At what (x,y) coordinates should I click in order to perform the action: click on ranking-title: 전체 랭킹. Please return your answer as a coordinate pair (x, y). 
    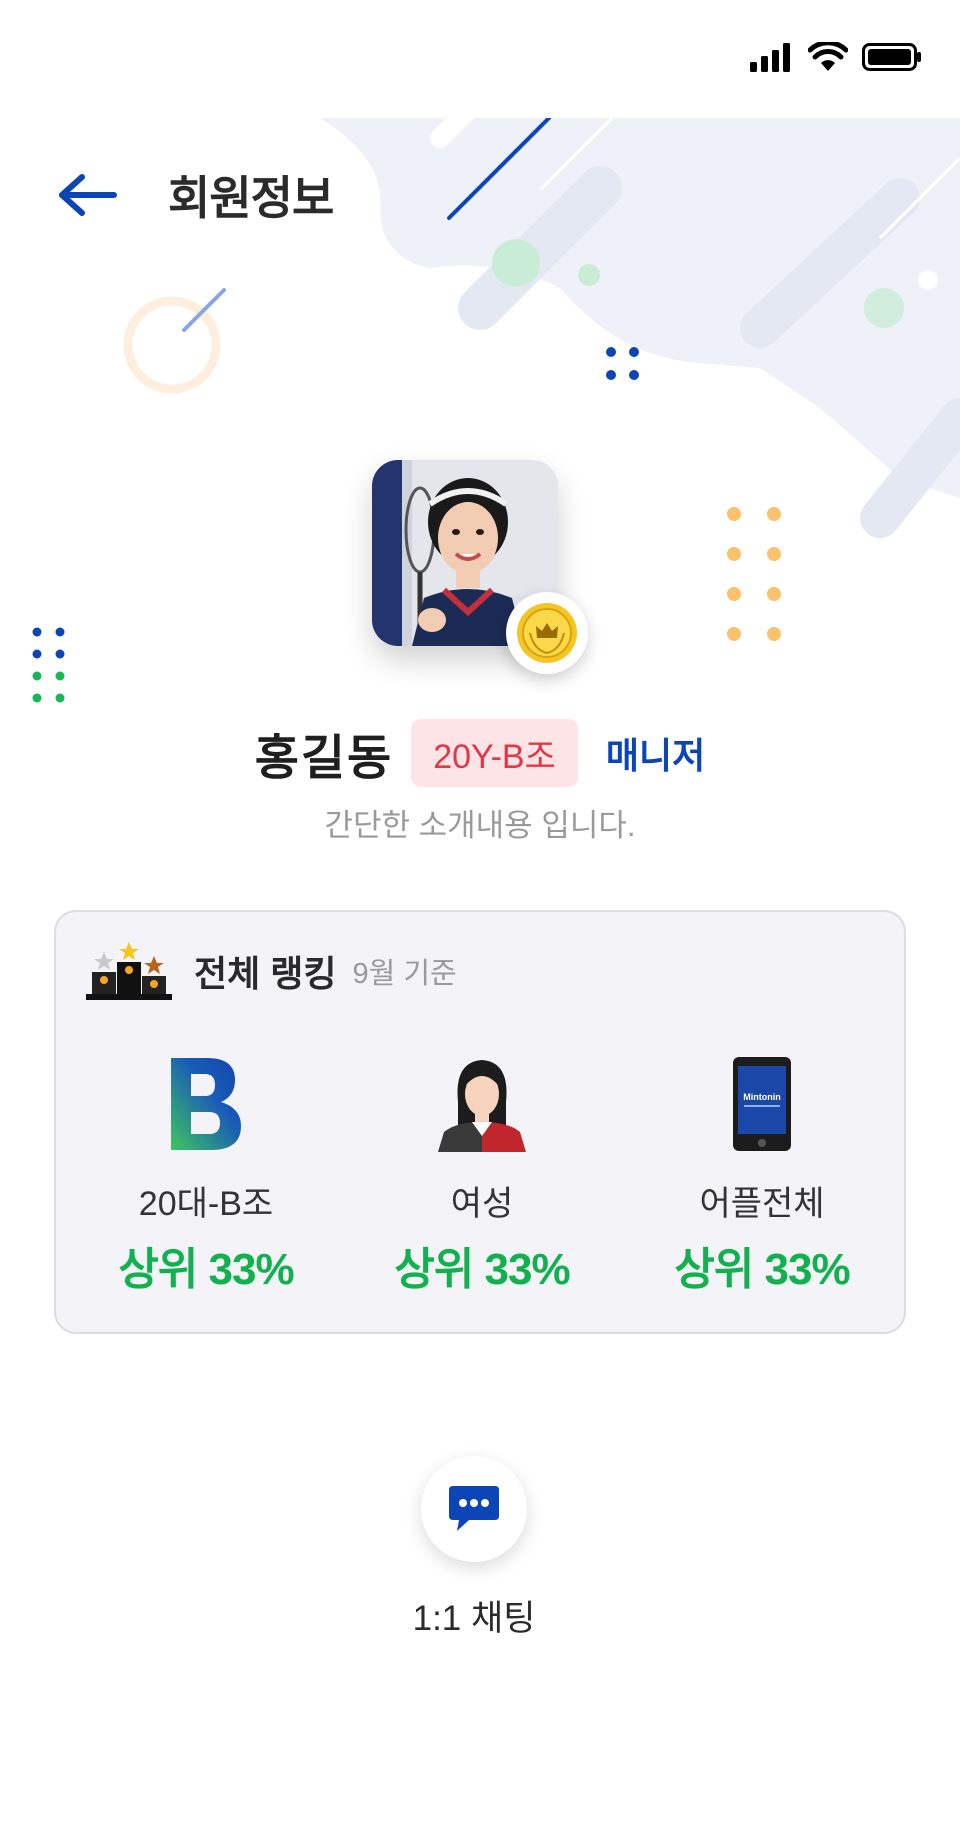
    Looking at the image, I should click on (265, 973).